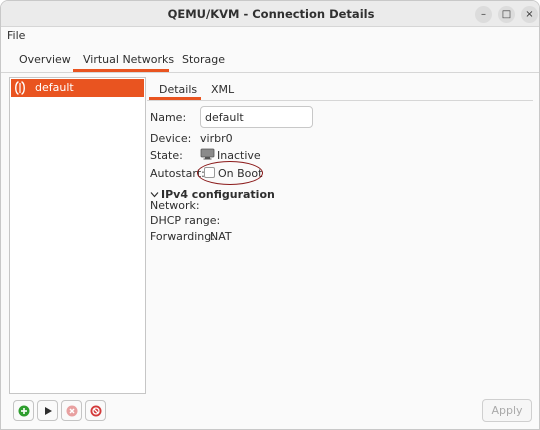 The width and height of the screenshot is (540, 430). I want to click on active-subtab-indicator, so click(175, 98).